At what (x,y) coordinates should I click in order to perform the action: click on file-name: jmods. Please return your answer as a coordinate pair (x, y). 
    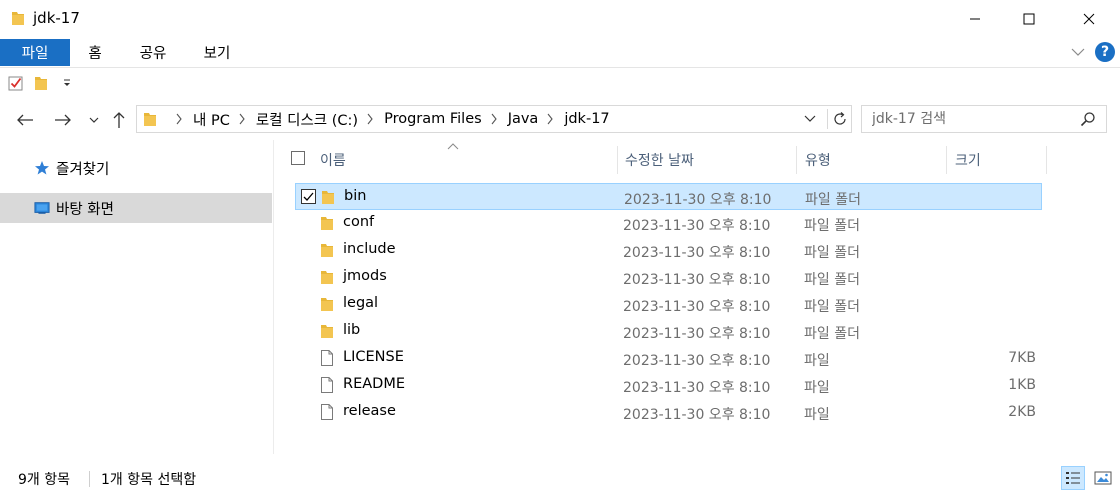
    Looking at the image, I should click on (365, 276).